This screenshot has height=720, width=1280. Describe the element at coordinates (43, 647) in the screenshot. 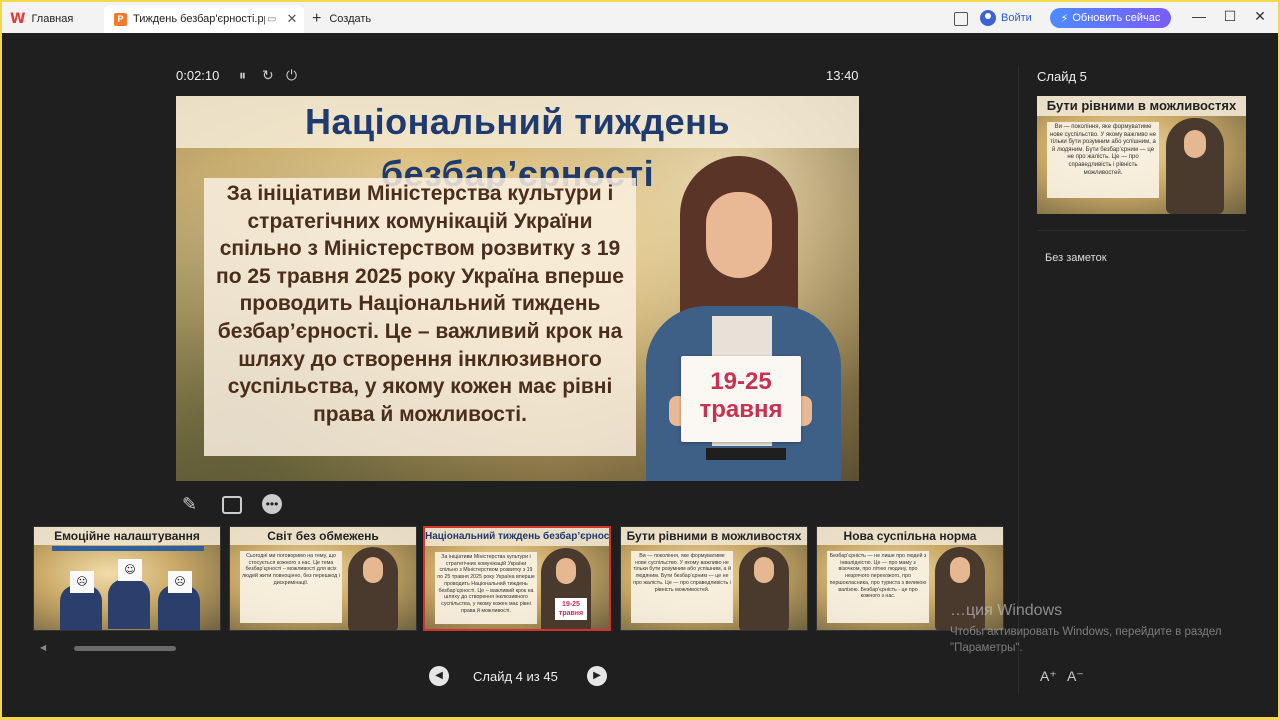

I see `scroll-left-icon: ◀` at that location.